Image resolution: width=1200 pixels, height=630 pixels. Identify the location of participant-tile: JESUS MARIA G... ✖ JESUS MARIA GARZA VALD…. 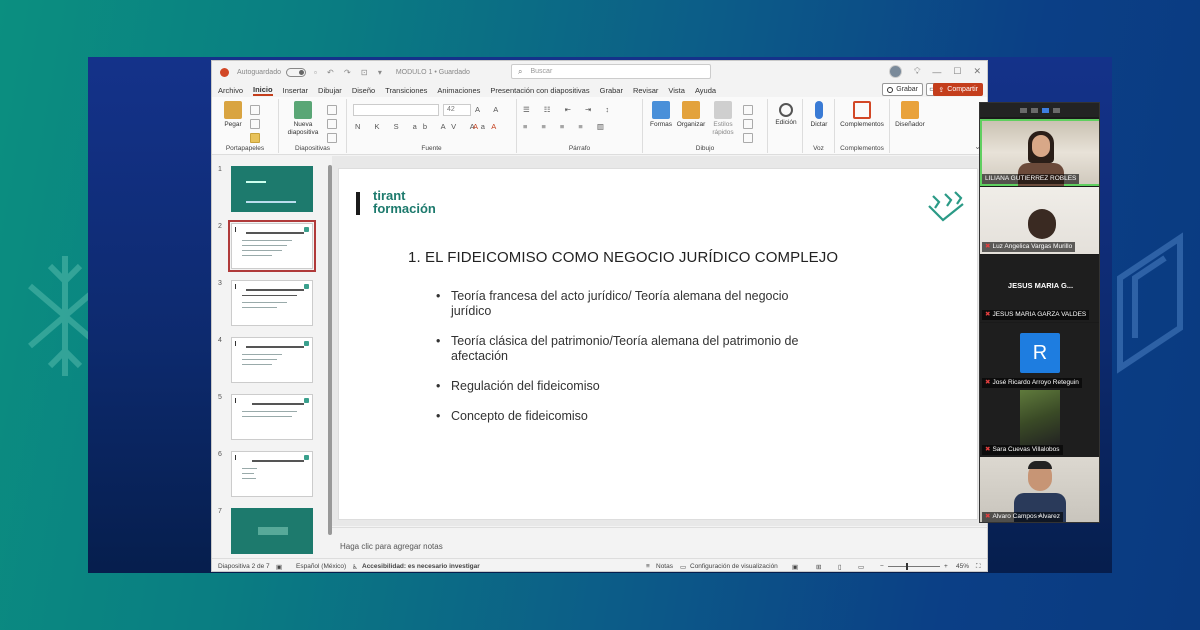
(1039, 288).